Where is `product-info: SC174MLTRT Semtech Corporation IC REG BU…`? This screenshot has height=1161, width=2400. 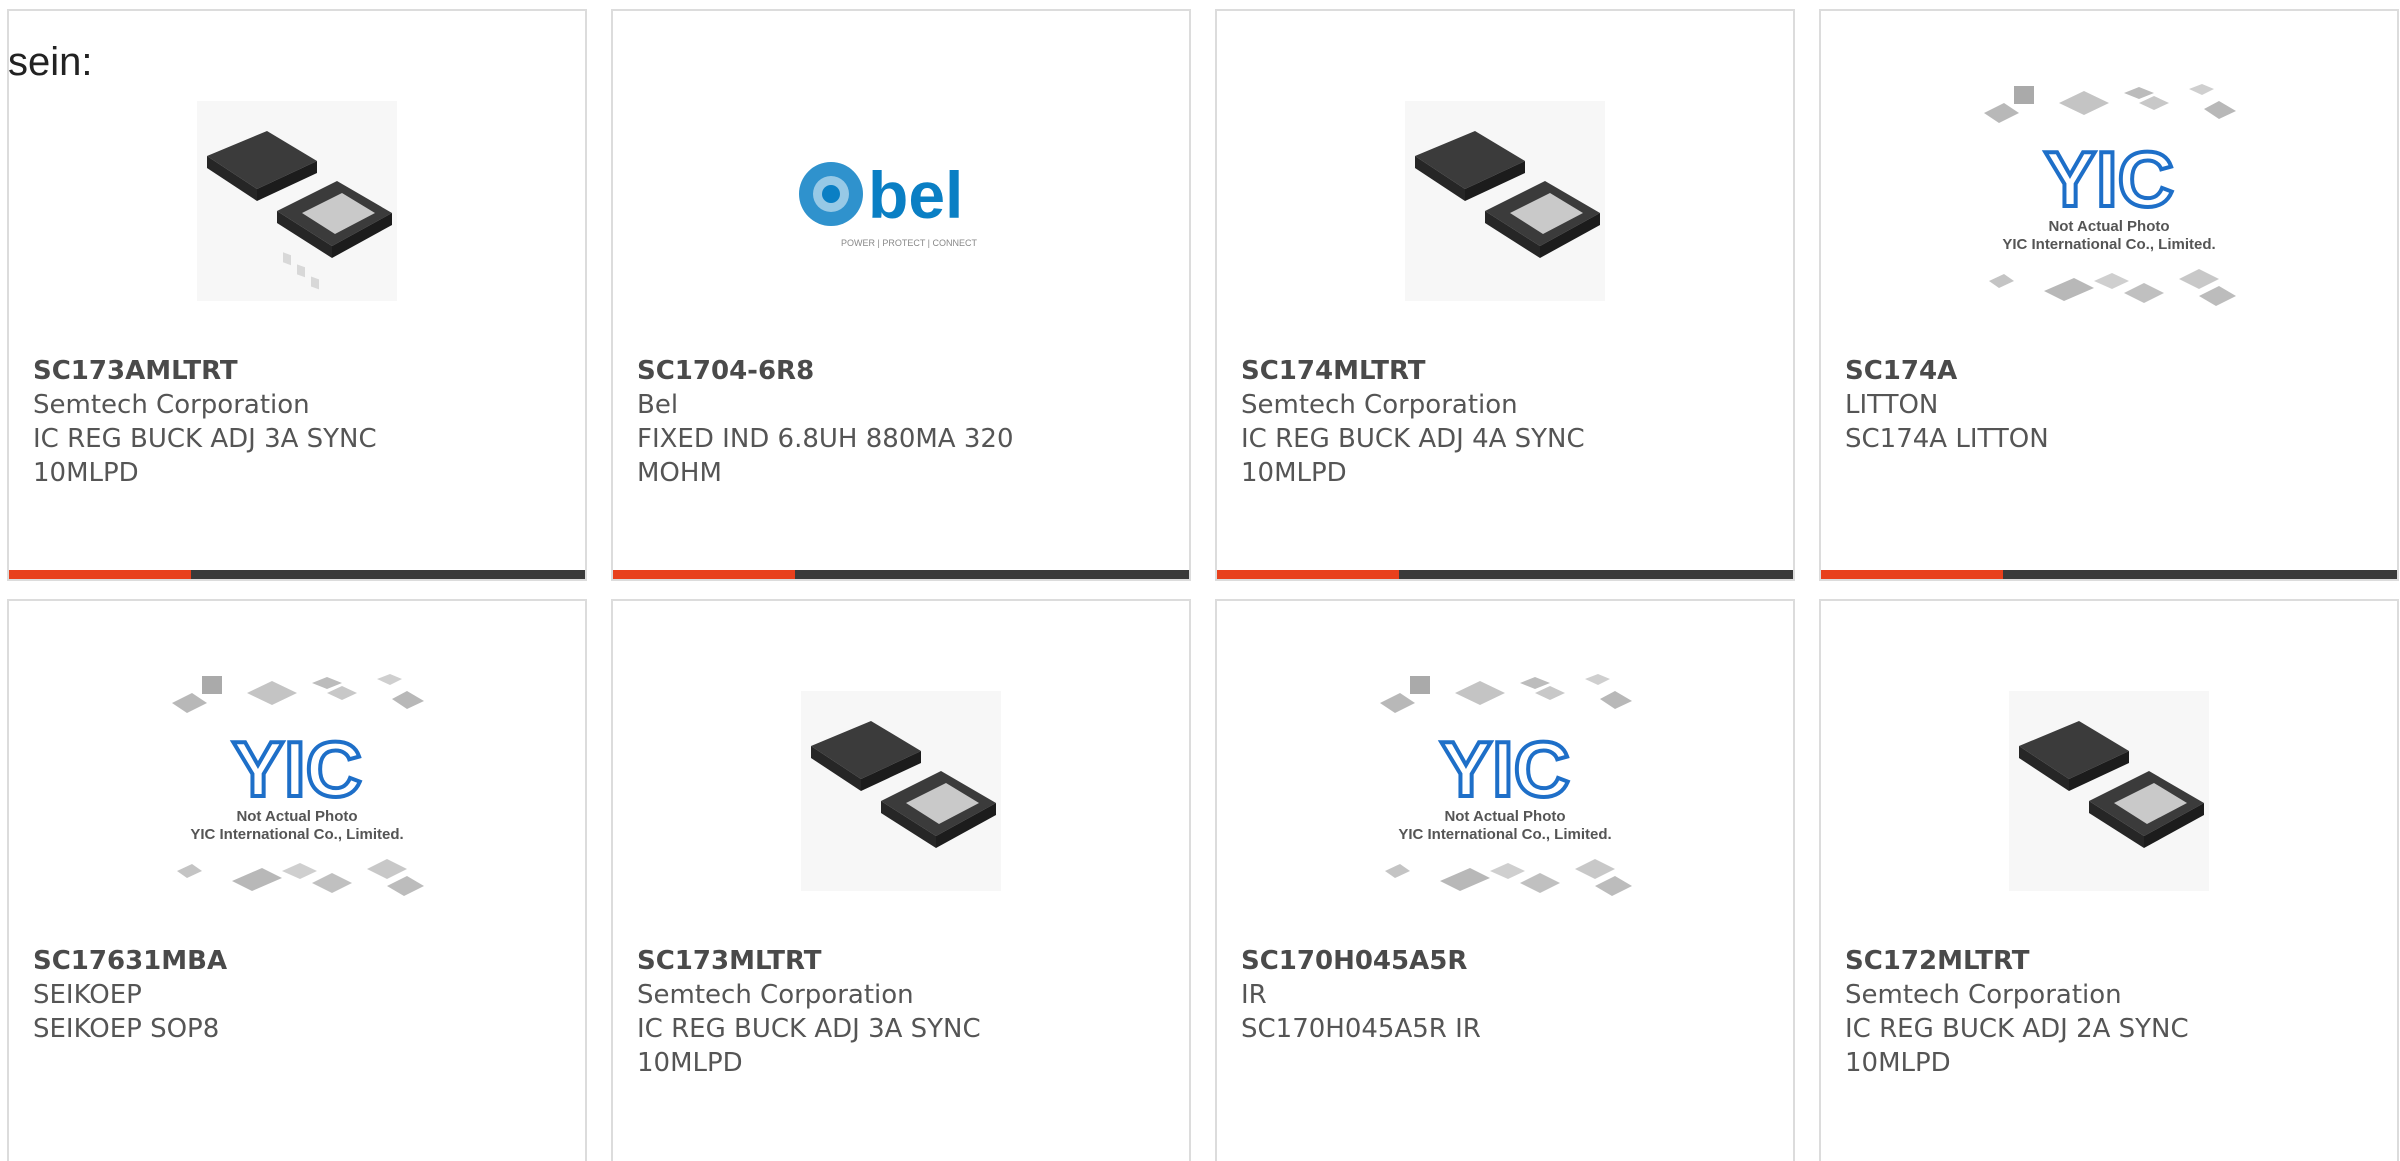 product-info: SC174MLTRT Semtech Corporation IC REG BU… is located at coordinates (1451, 422).